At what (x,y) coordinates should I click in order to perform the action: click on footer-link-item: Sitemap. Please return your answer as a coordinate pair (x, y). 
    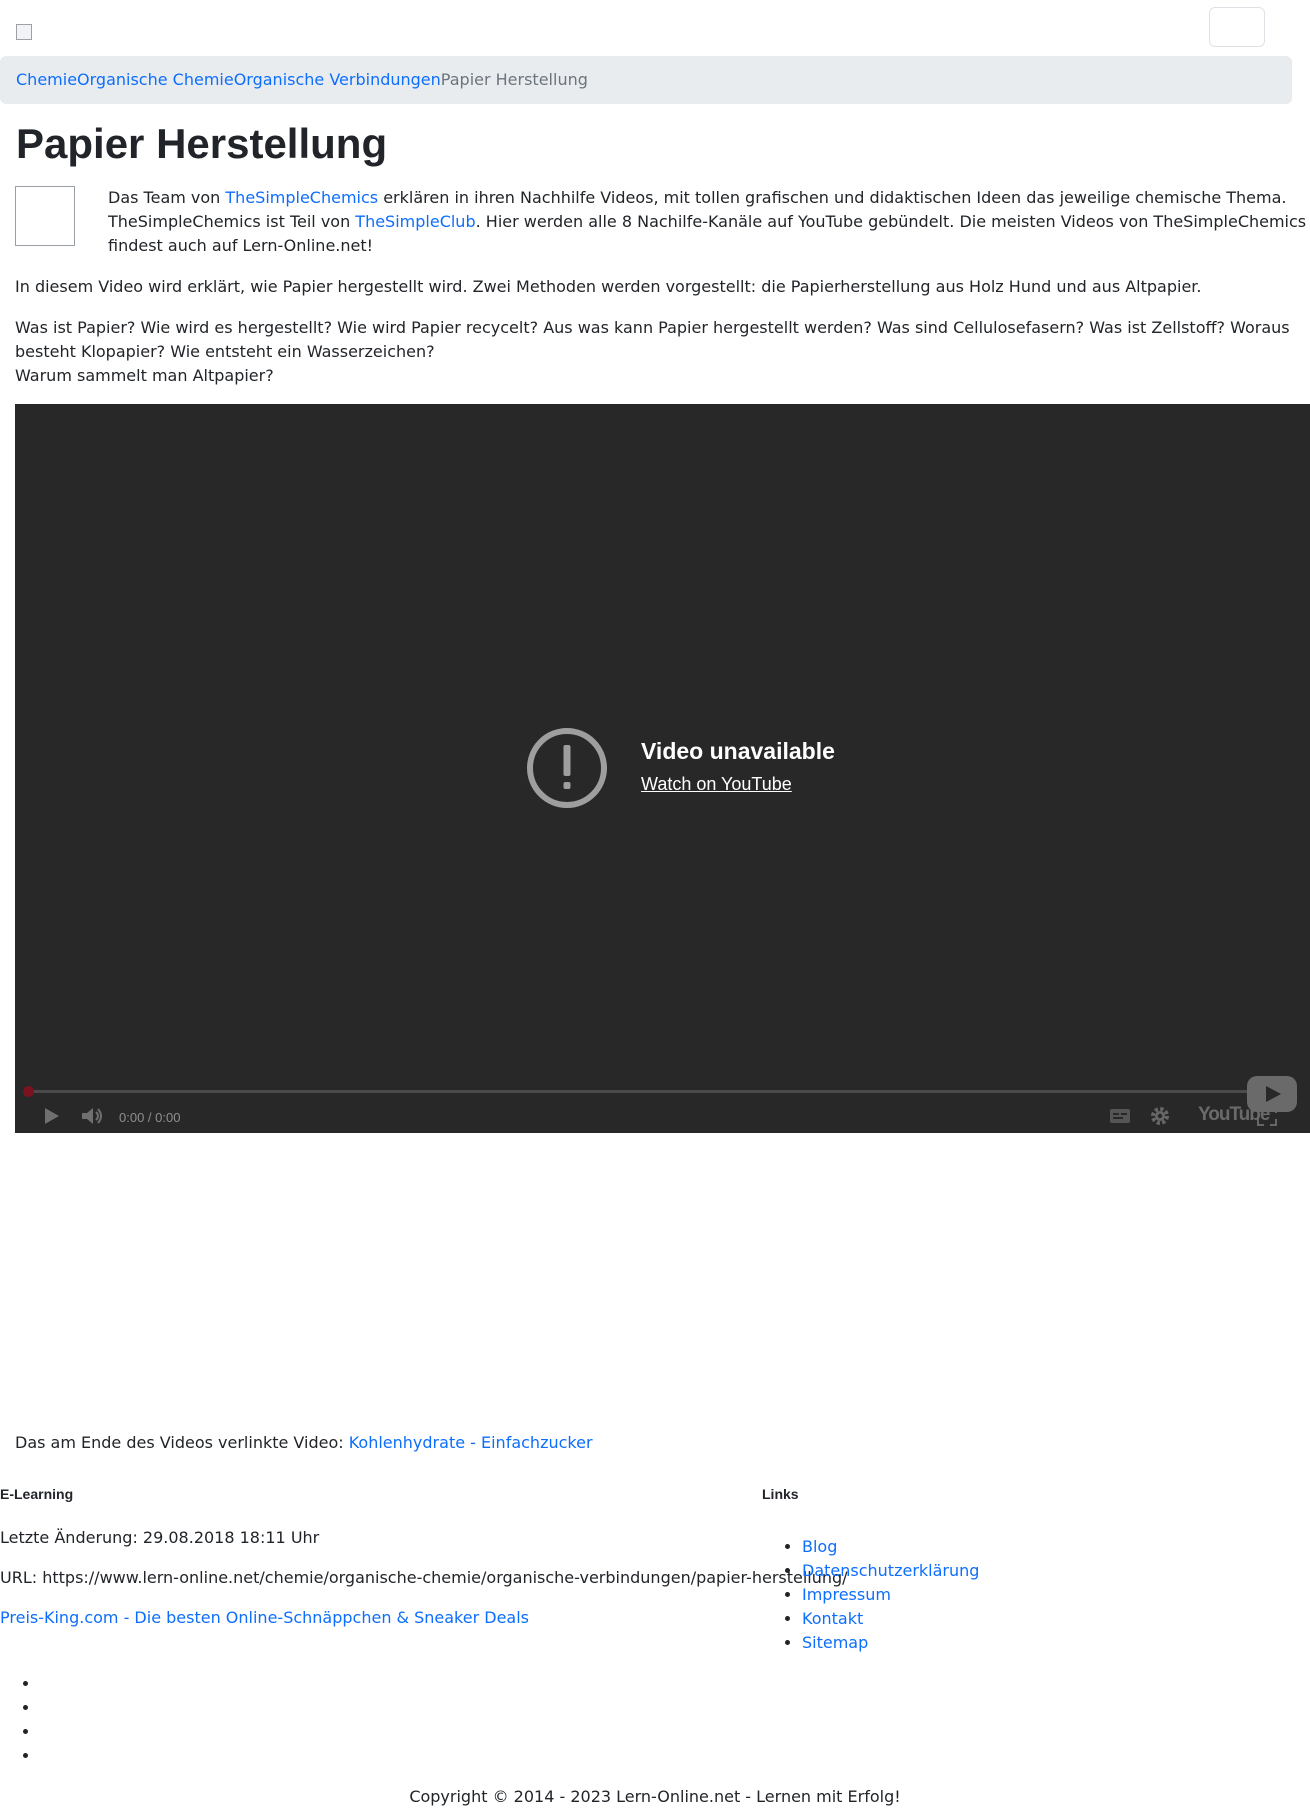
    Looking at the image, I should click on (890, 1643).